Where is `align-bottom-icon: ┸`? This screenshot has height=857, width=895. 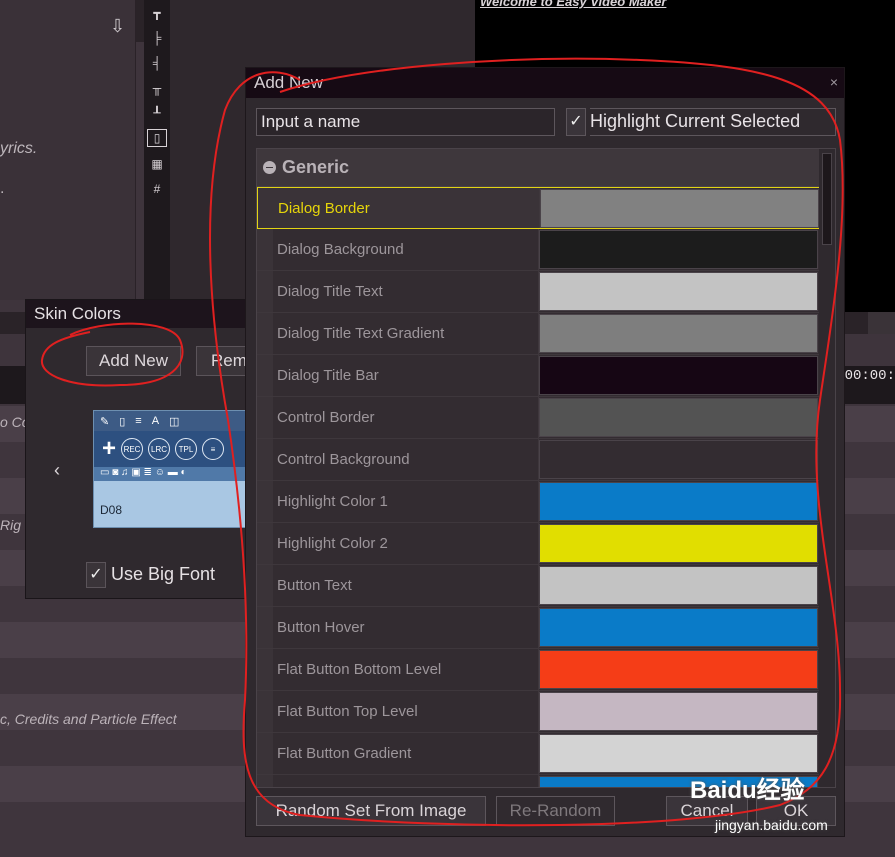 align-bottom-icon: ┸ is located at coordinates (157, 112).